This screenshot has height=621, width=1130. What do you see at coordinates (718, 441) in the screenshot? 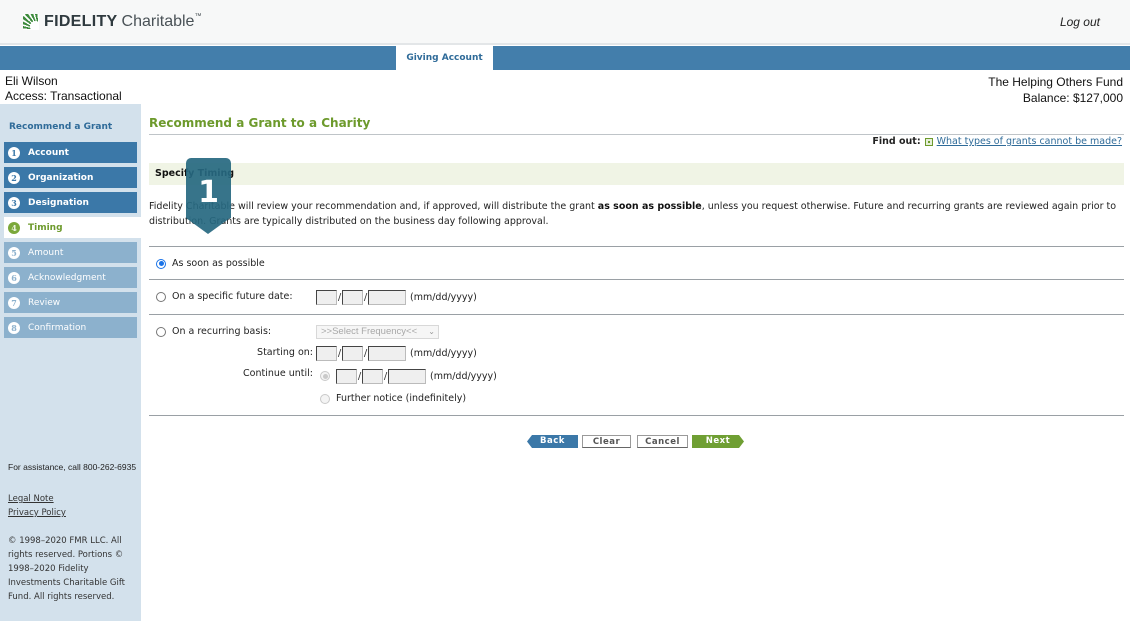
I see `next-button: Next` at bounding box center [718, 441].